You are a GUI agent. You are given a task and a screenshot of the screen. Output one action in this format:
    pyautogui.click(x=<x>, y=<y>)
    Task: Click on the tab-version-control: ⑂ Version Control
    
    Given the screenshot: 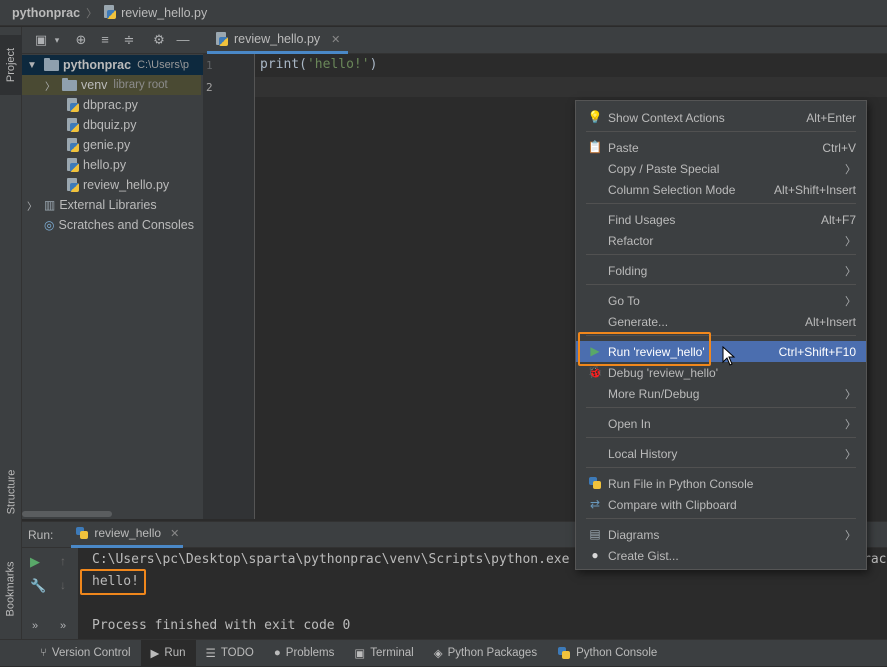 What is the action you would take?
    pyautogui.click(x=85, y=653)
    